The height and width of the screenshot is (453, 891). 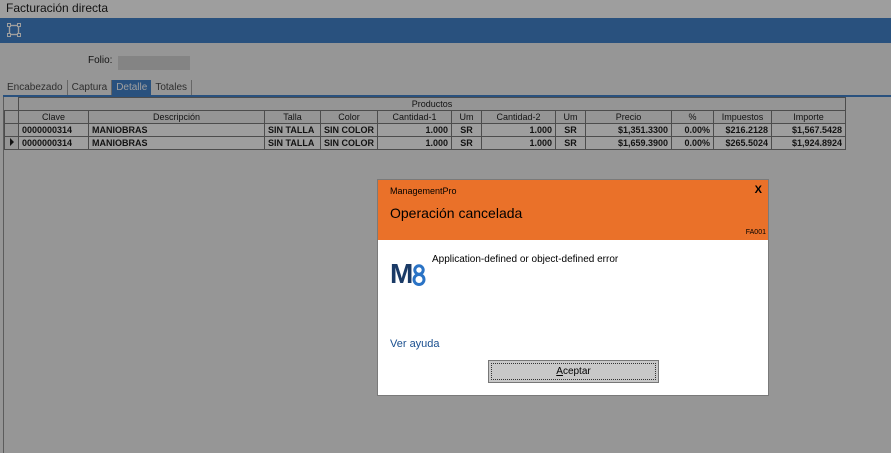 I want to click on m8-logo-icon: M, so click(x=408, y=272).